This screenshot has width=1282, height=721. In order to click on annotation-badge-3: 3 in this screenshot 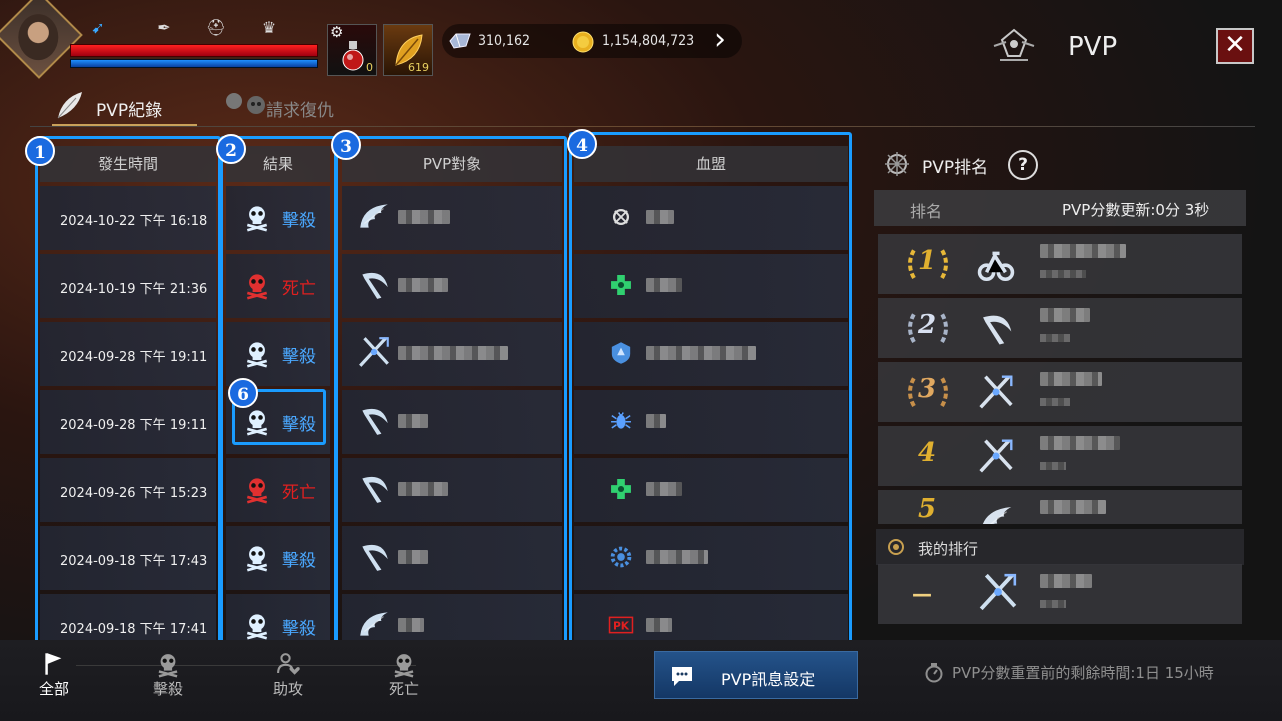, I will do `click(346, 145)`.